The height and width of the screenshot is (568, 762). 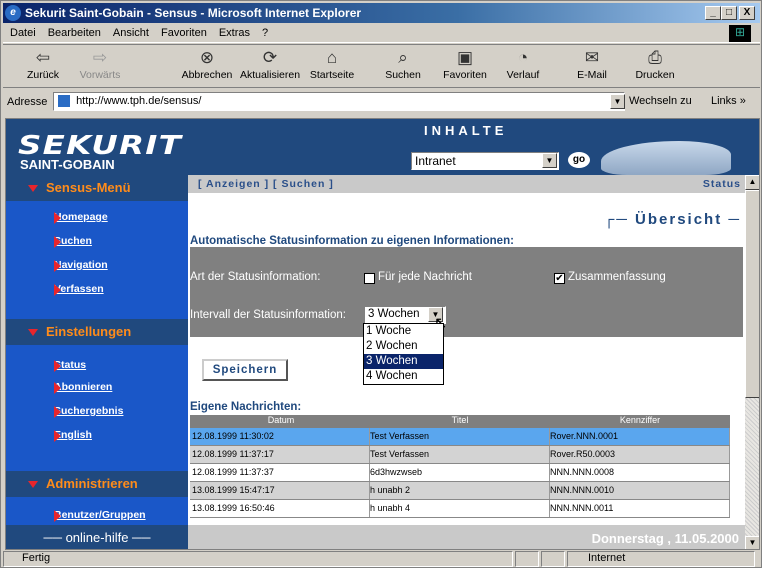 I want to click on history-icon: ◔, so click(x=523, y=57).